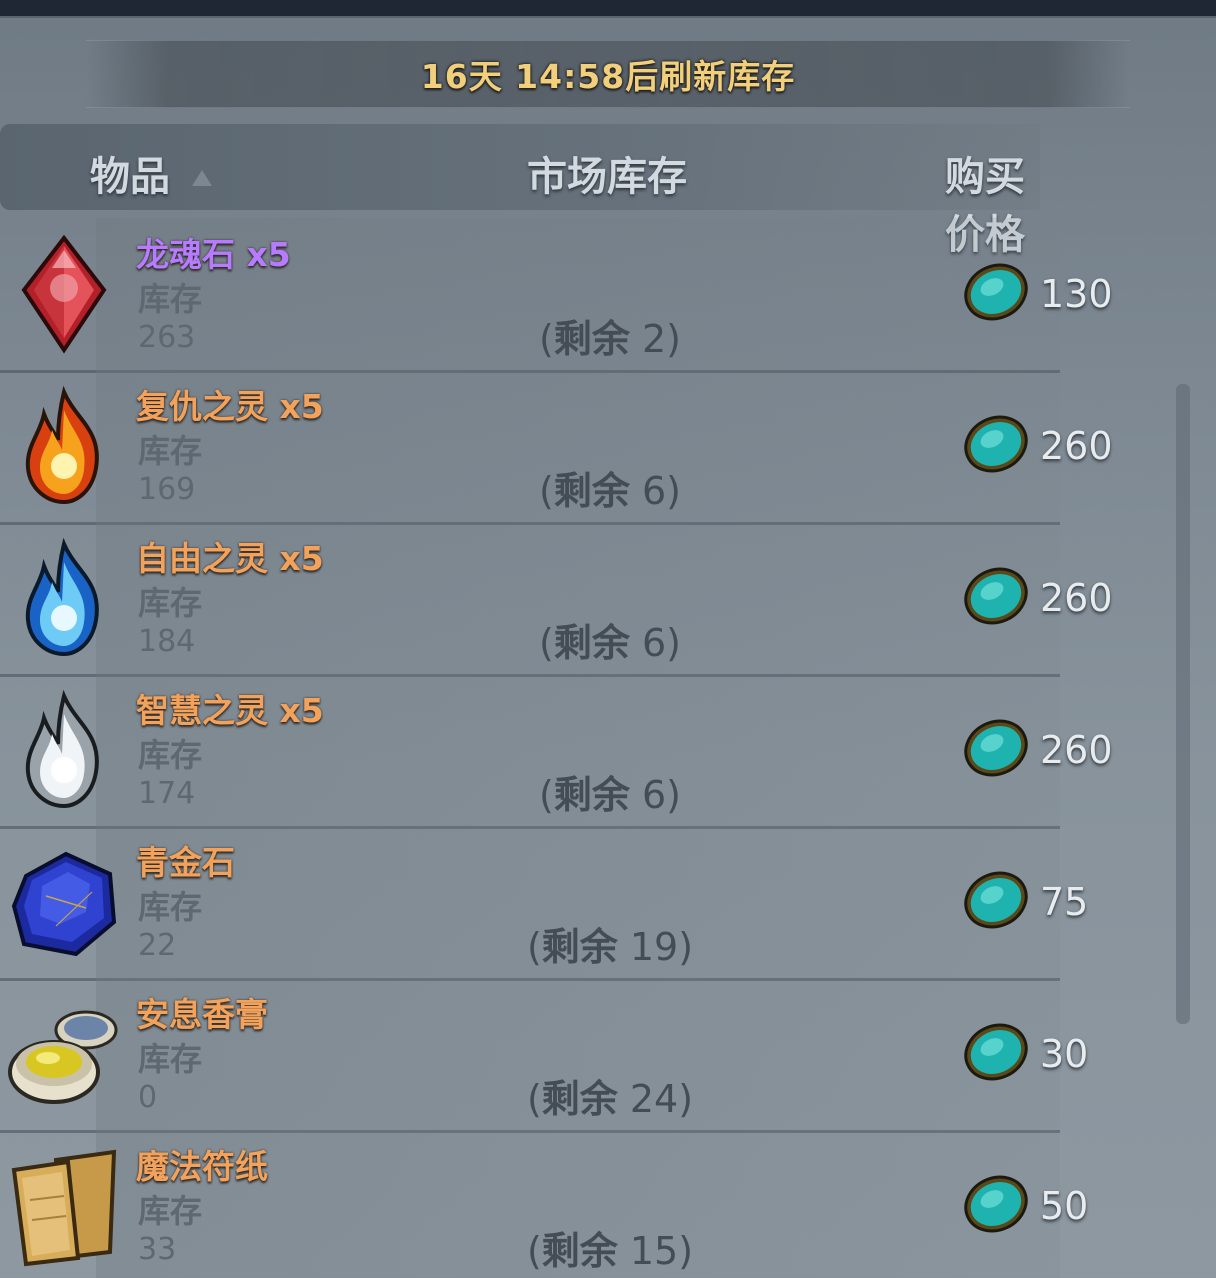  Describe the element at coordinates (202, 1166) in the screenshot. I see `item-name: 魔法符纸` at that location.